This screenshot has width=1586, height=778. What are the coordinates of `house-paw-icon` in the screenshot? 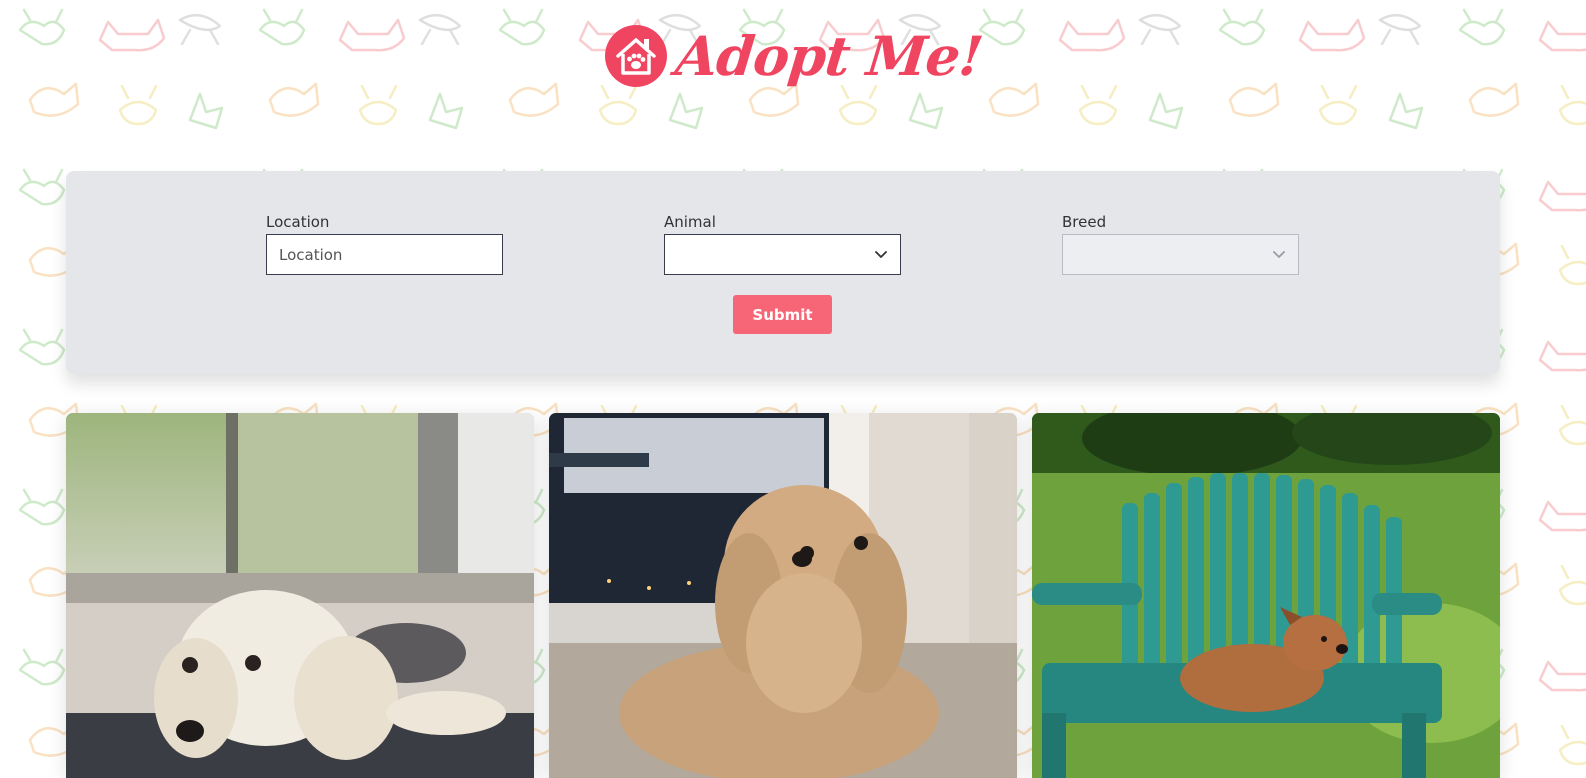 It's located at (636, 56).